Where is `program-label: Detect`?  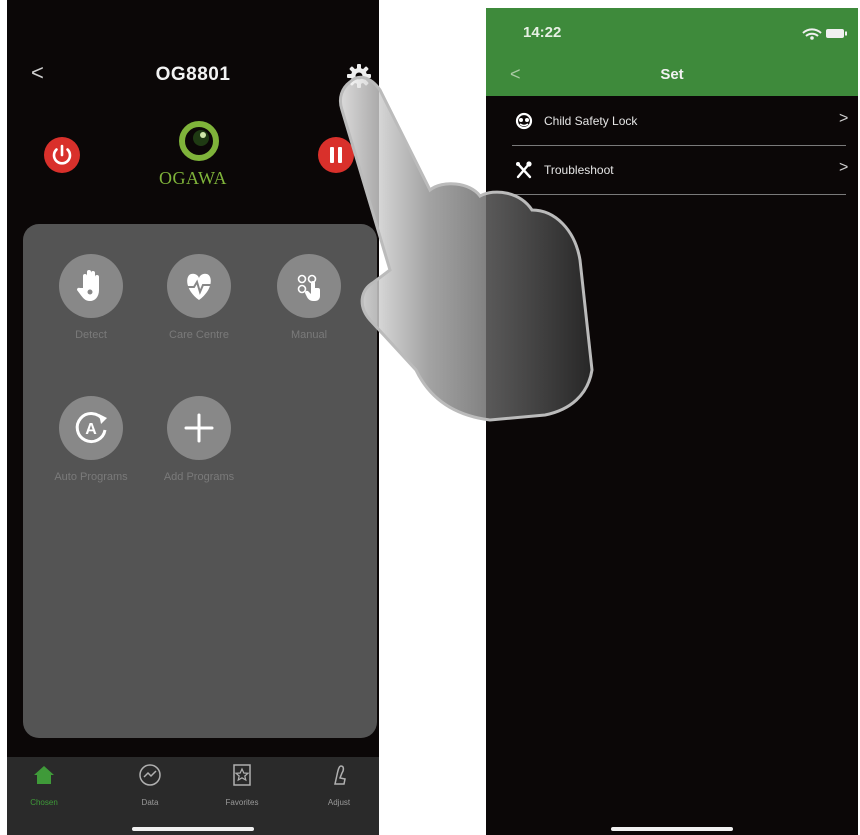
program-label: Detect is located at coordinates (91, 335).